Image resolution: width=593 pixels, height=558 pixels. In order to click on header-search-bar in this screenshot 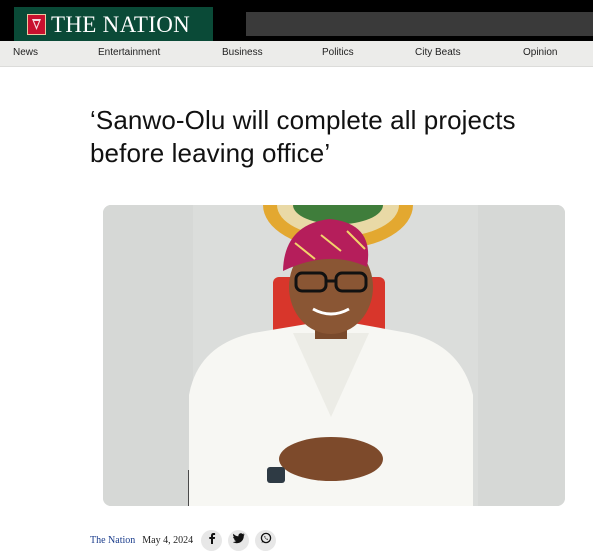, I will do `click(419, 24)`.